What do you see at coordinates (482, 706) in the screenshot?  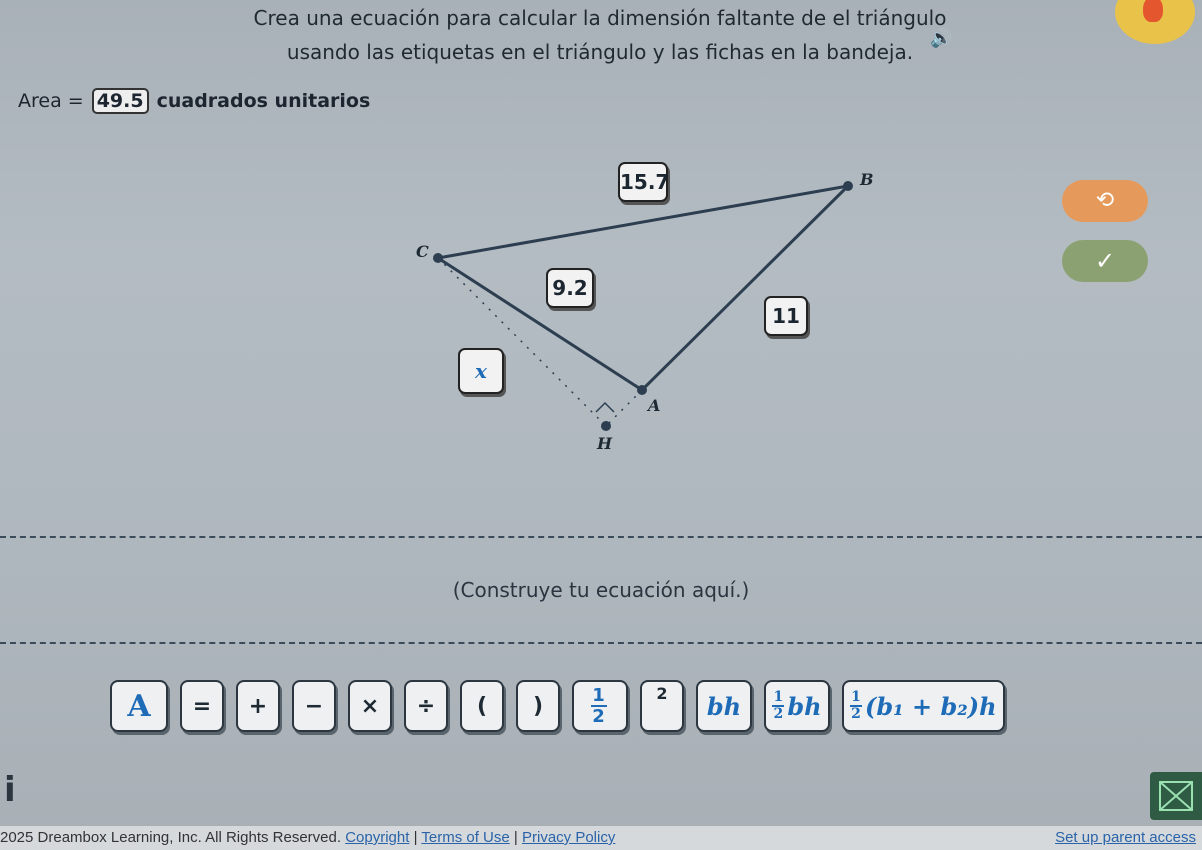 I see `tile-open-paren: (` at bounding box center [482, 706].